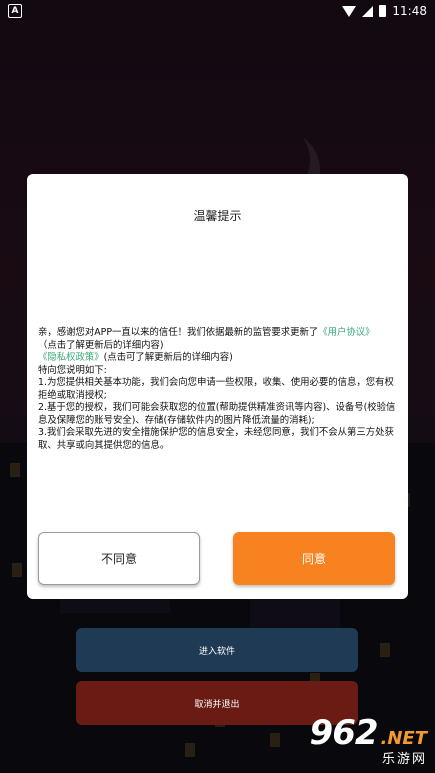 The height and width of the screenshot is (773, 435). I want to click on privacy-policy-note: (点击可了解更新后的详细内容), so click(168, 357).